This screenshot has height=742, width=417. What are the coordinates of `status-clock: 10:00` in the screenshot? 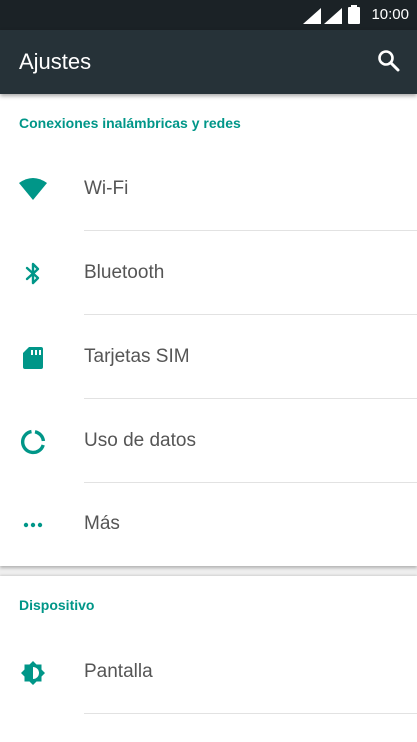 It's located at (390, 14).